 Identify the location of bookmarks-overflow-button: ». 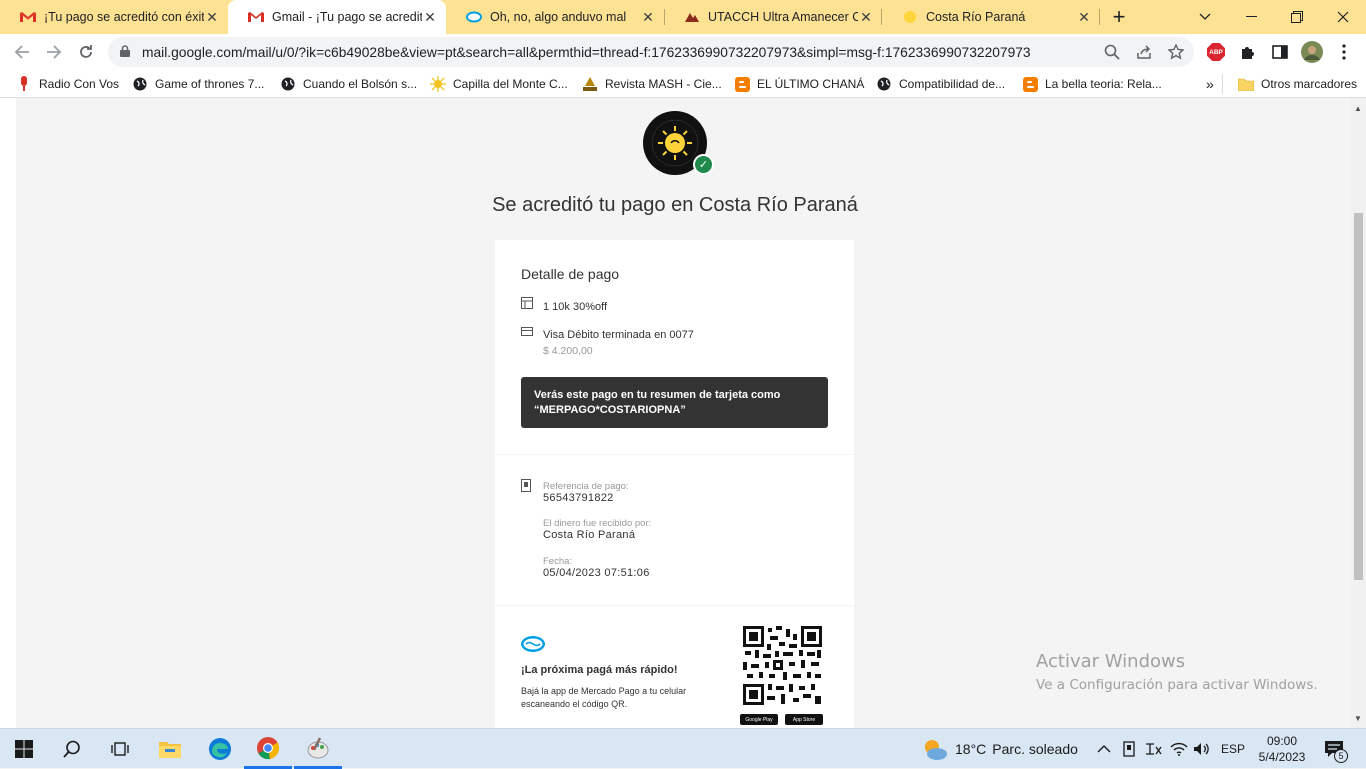
(1210, 84).